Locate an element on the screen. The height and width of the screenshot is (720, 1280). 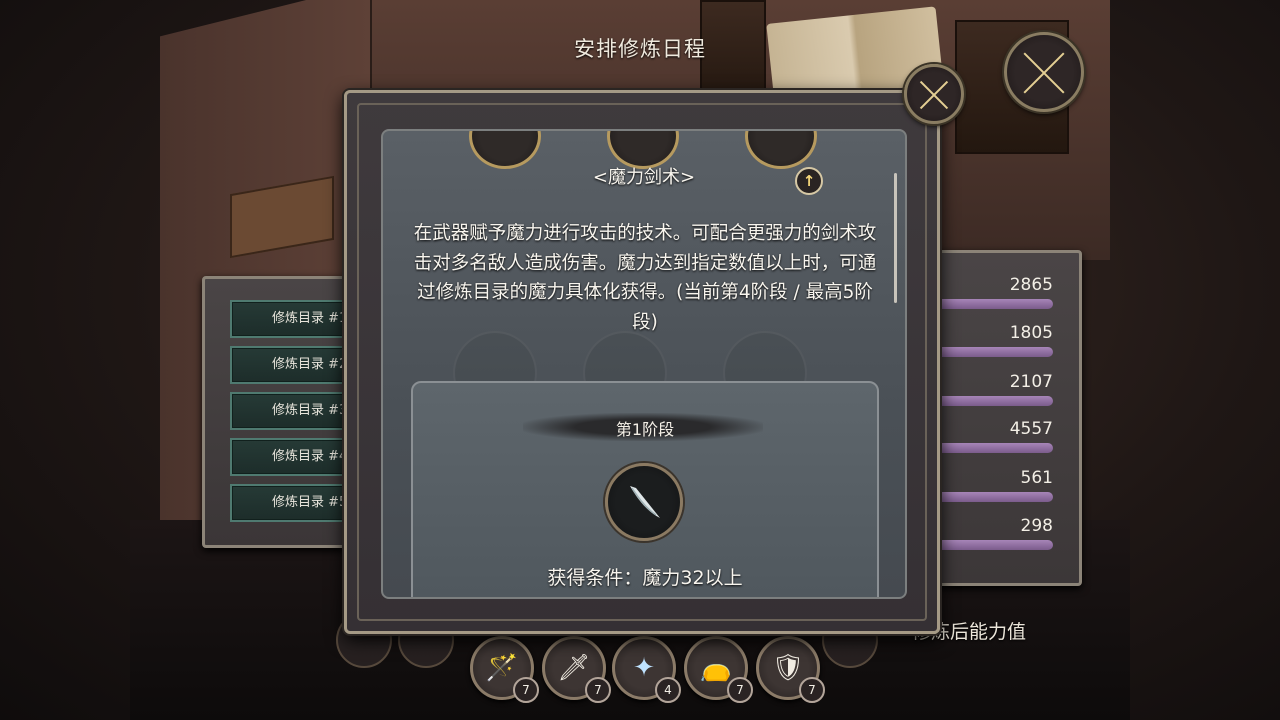
skill-slot-3: ✦ 4 is located at coordinates (646, 669).